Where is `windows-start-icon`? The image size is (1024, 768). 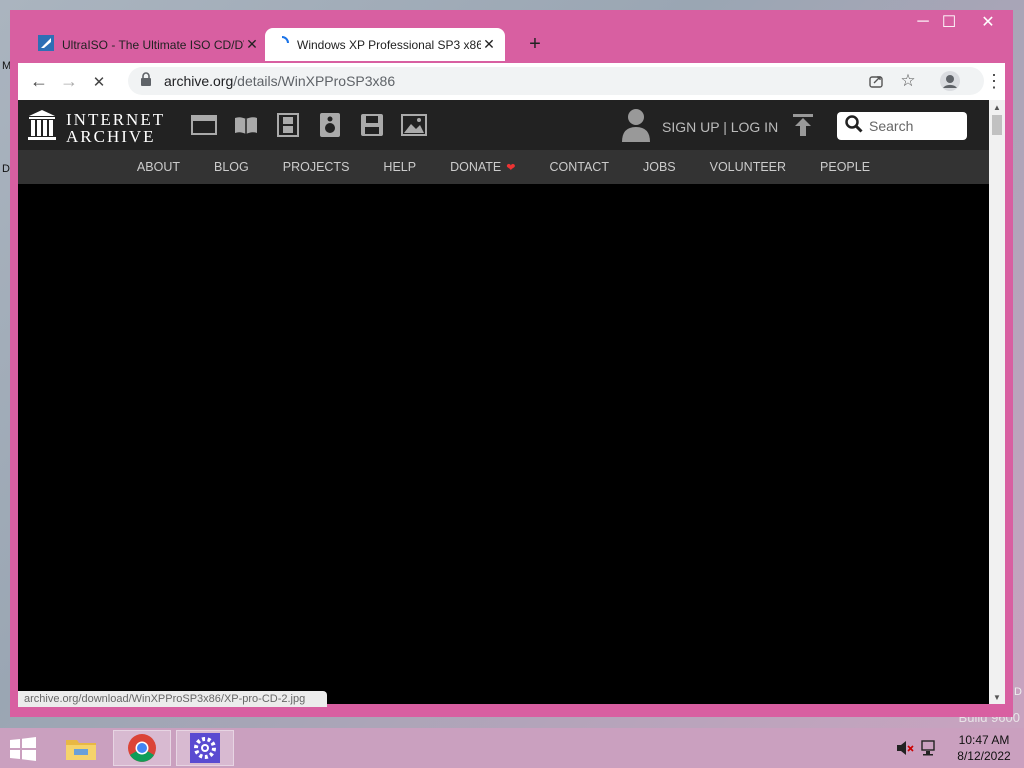
windows-start-icon is located at coordinates (23, 748).